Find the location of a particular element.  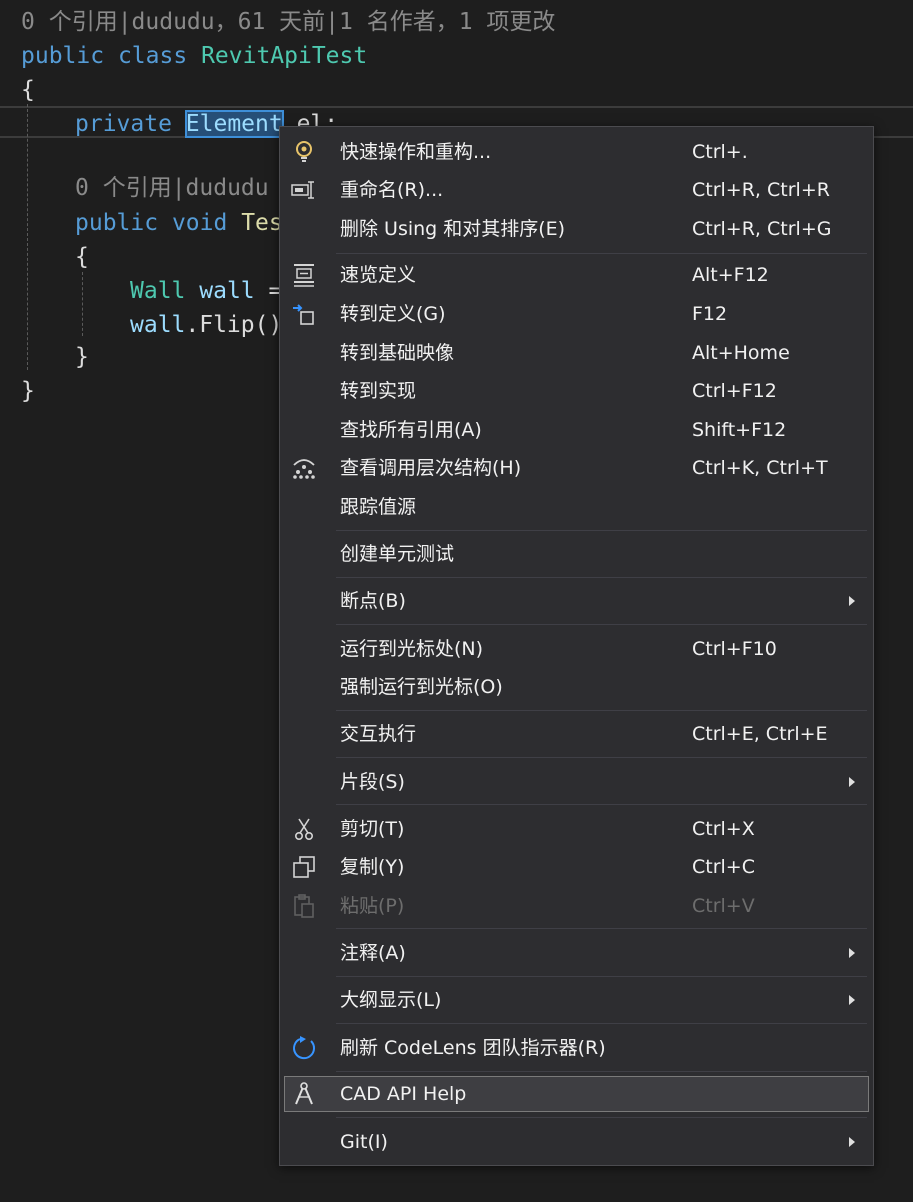

code-line-brace-open: { is located at coordinates (28, 90).